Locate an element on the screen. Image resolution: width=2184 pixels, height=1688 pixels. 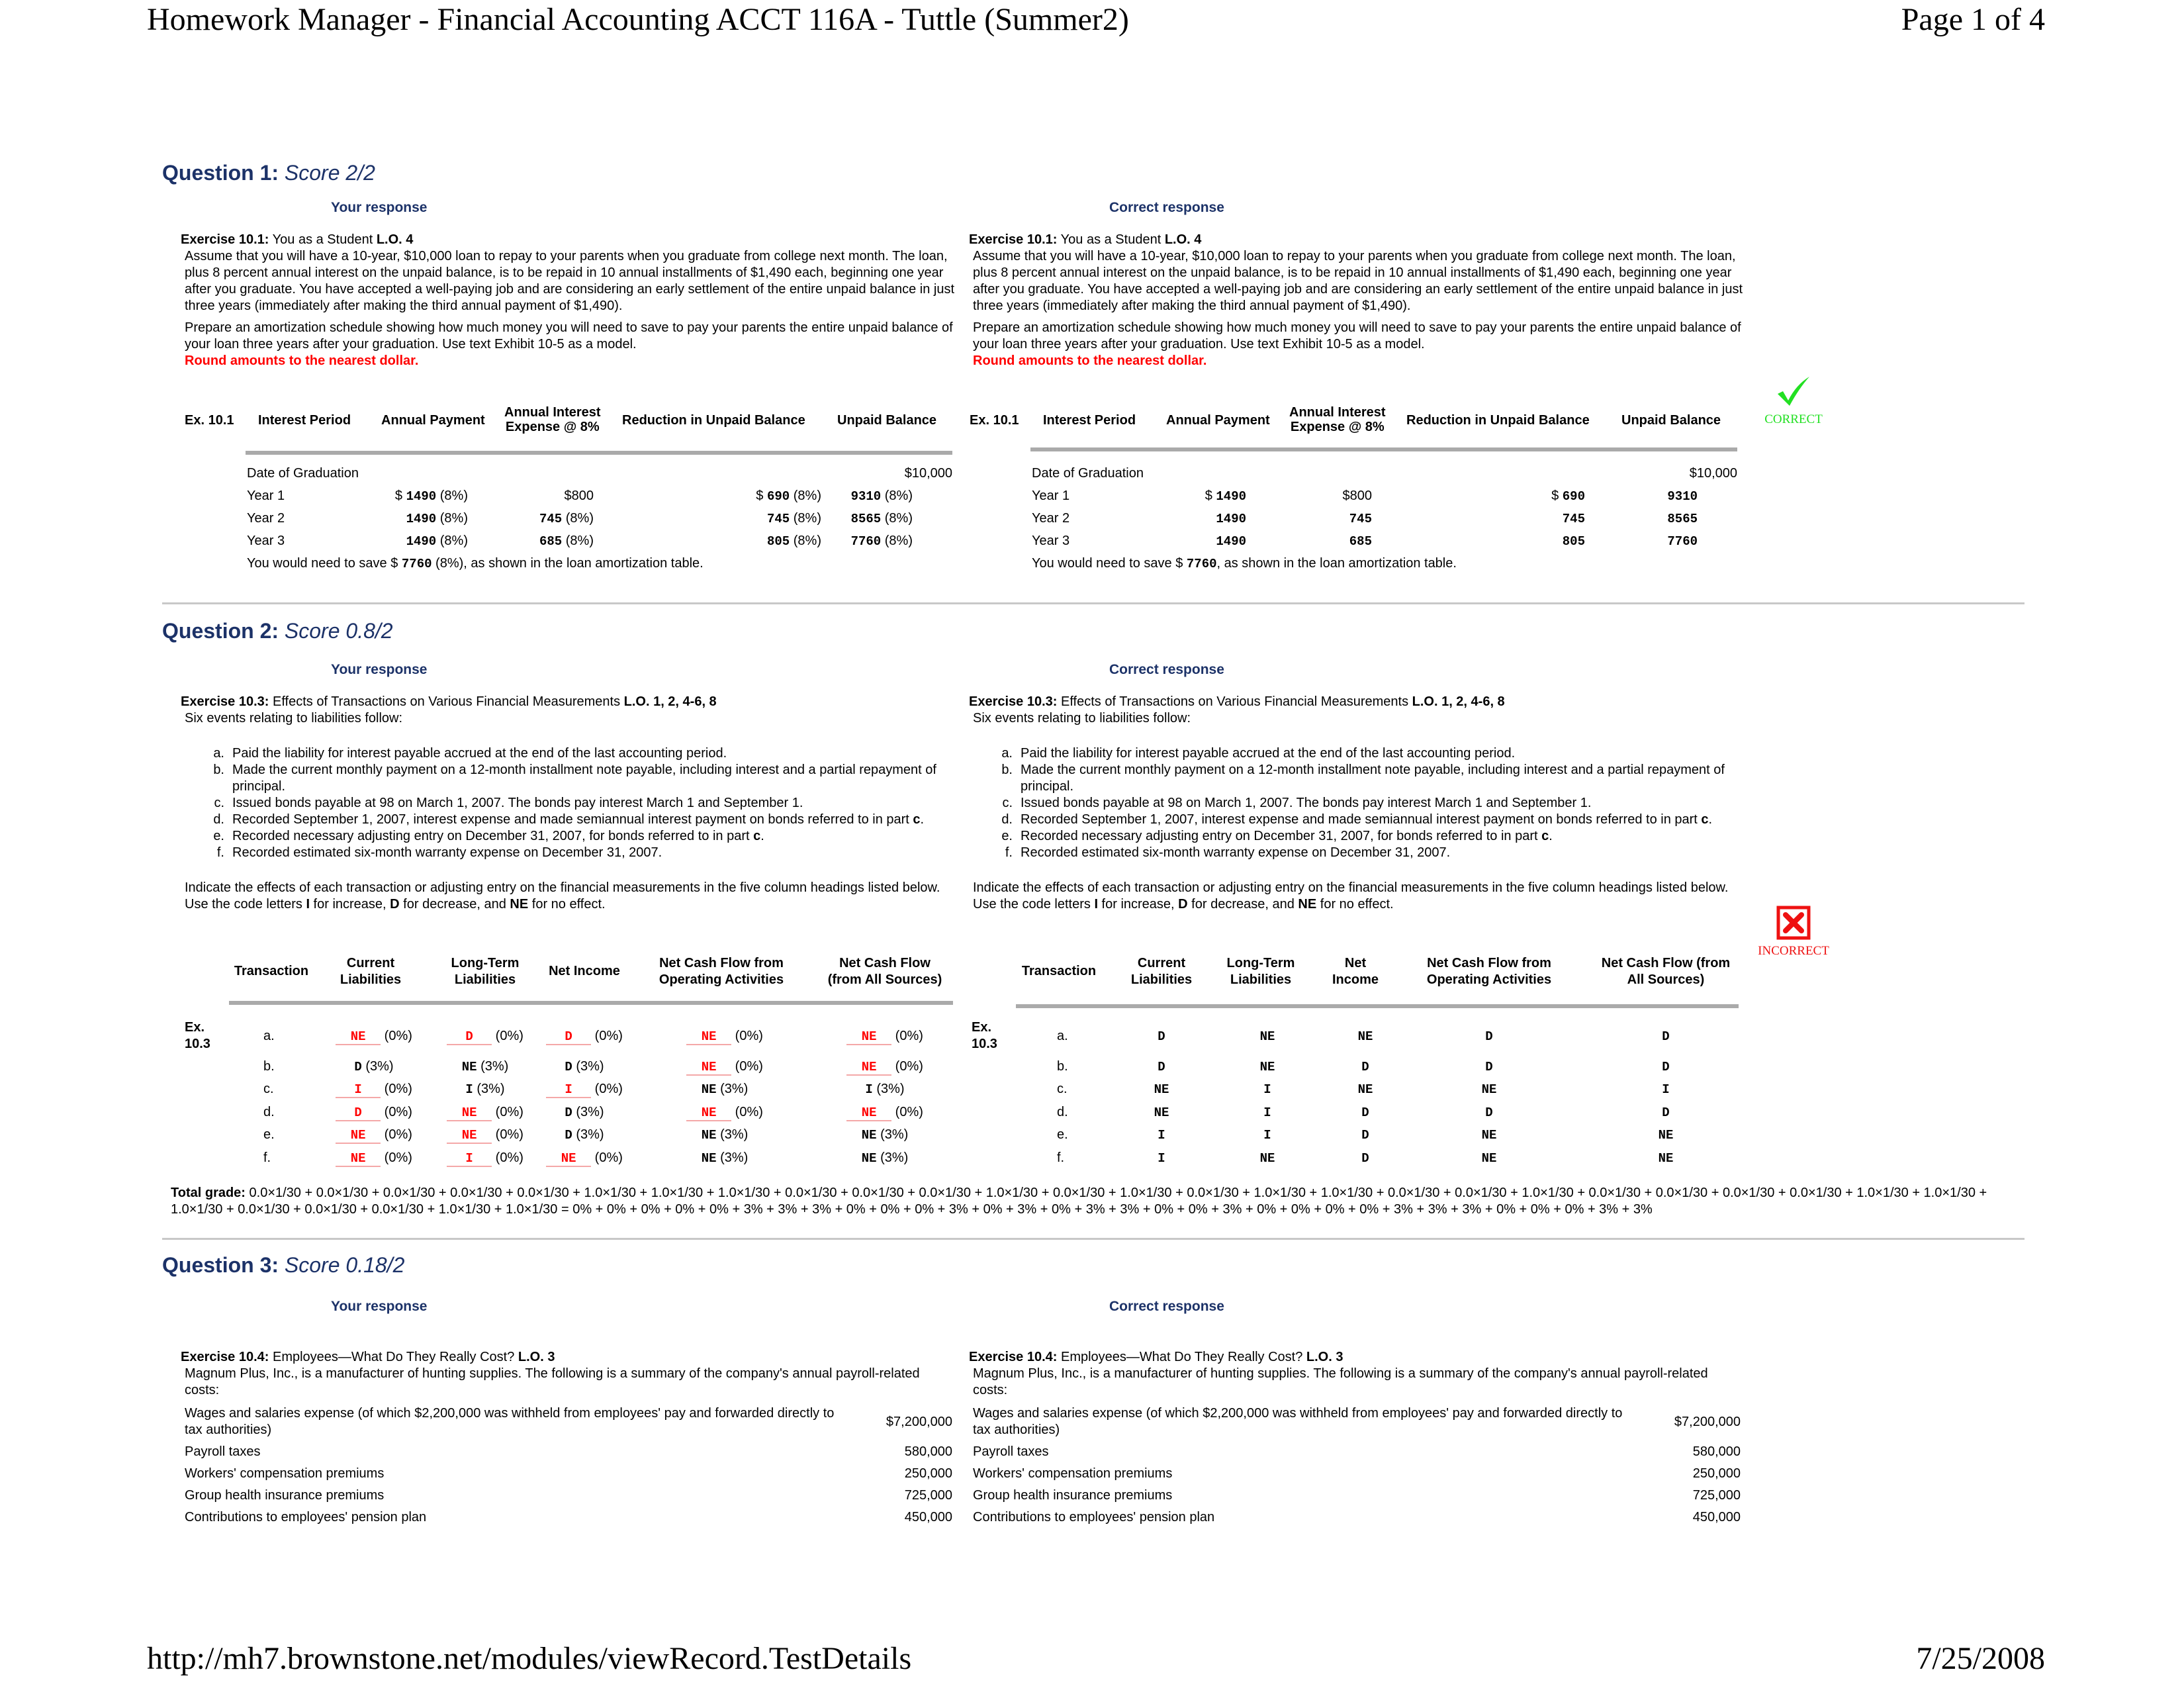
graduation-label: Date of Graduation is located at coordinates (1088, 473).